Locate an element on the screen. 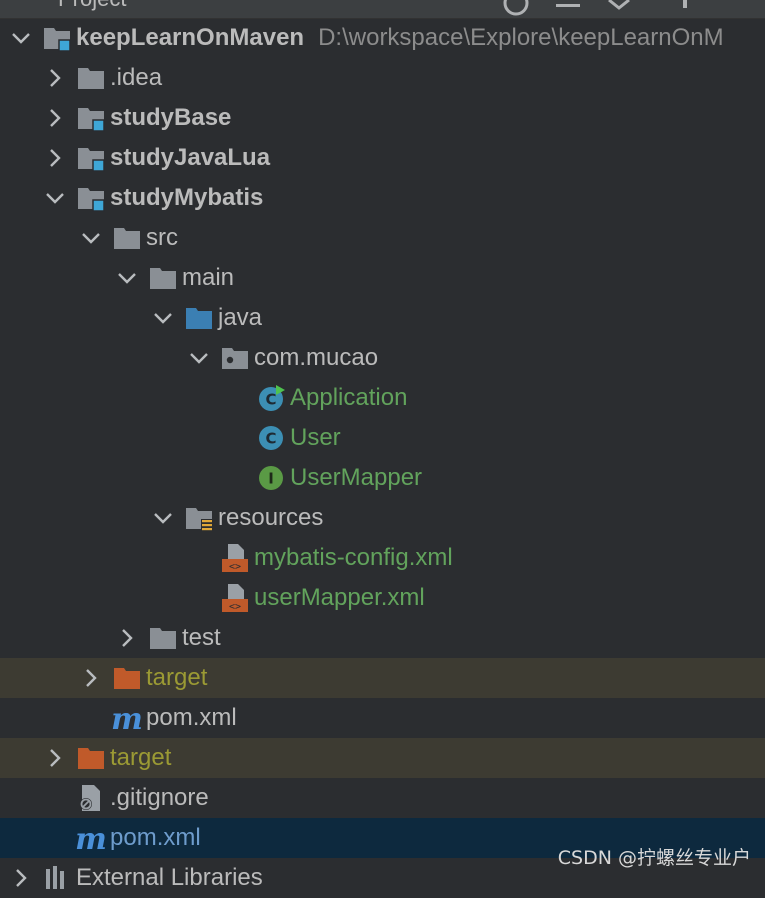 This screenshot has width=765, height=898. project-panel-header: Project is located at coordinates (382, 9).